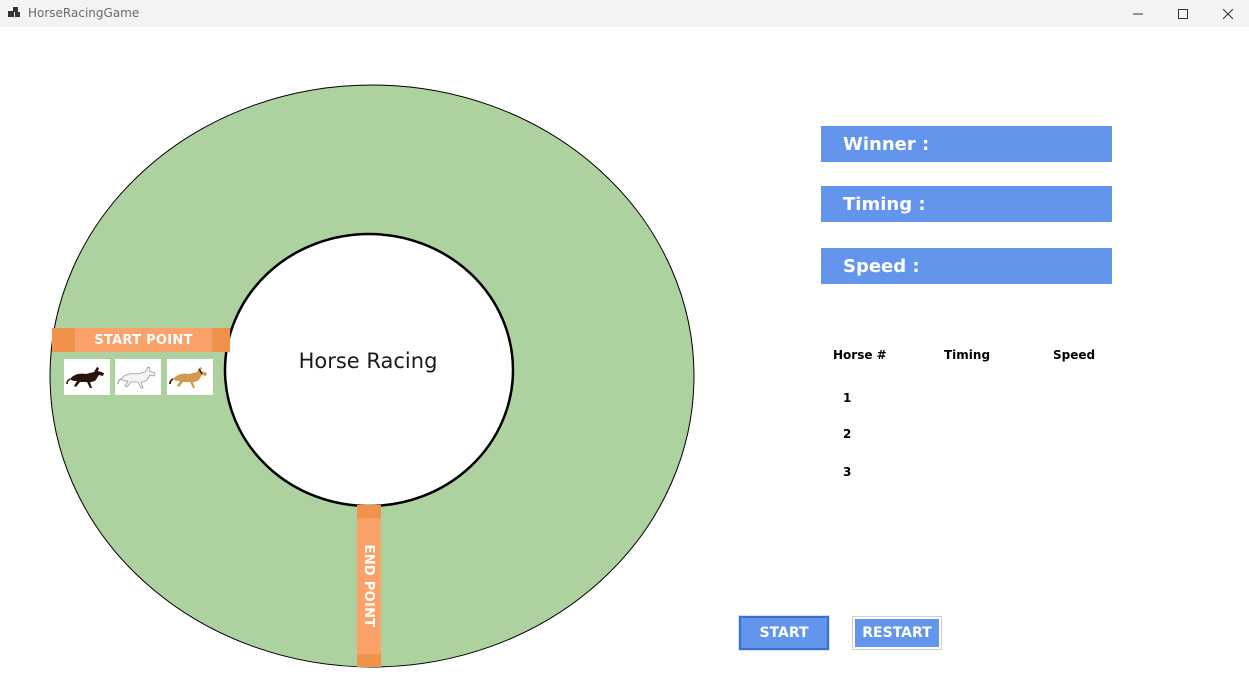 The width and height of the screenshot is (1249, 675). I want to click on dark-brown-horse-icon, so click(85, 377).